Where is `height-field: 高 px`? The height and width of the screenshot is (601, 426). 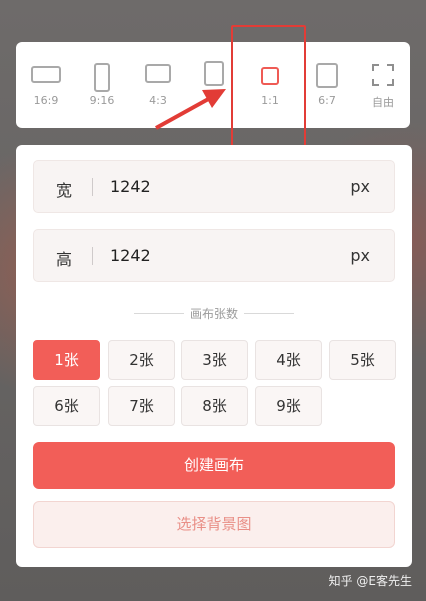 height-field: 高 px is located at coordinates (214, 255).